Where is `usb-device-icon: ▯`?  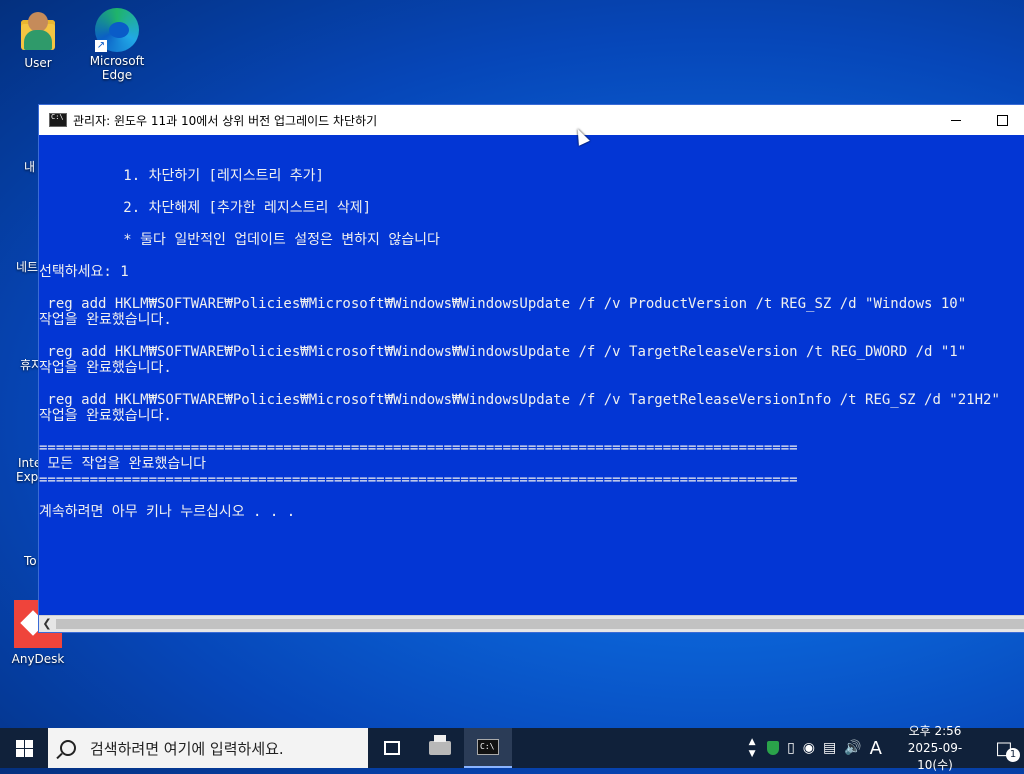
usb-device-icon: ▯ is located at coordinates (791, 748).